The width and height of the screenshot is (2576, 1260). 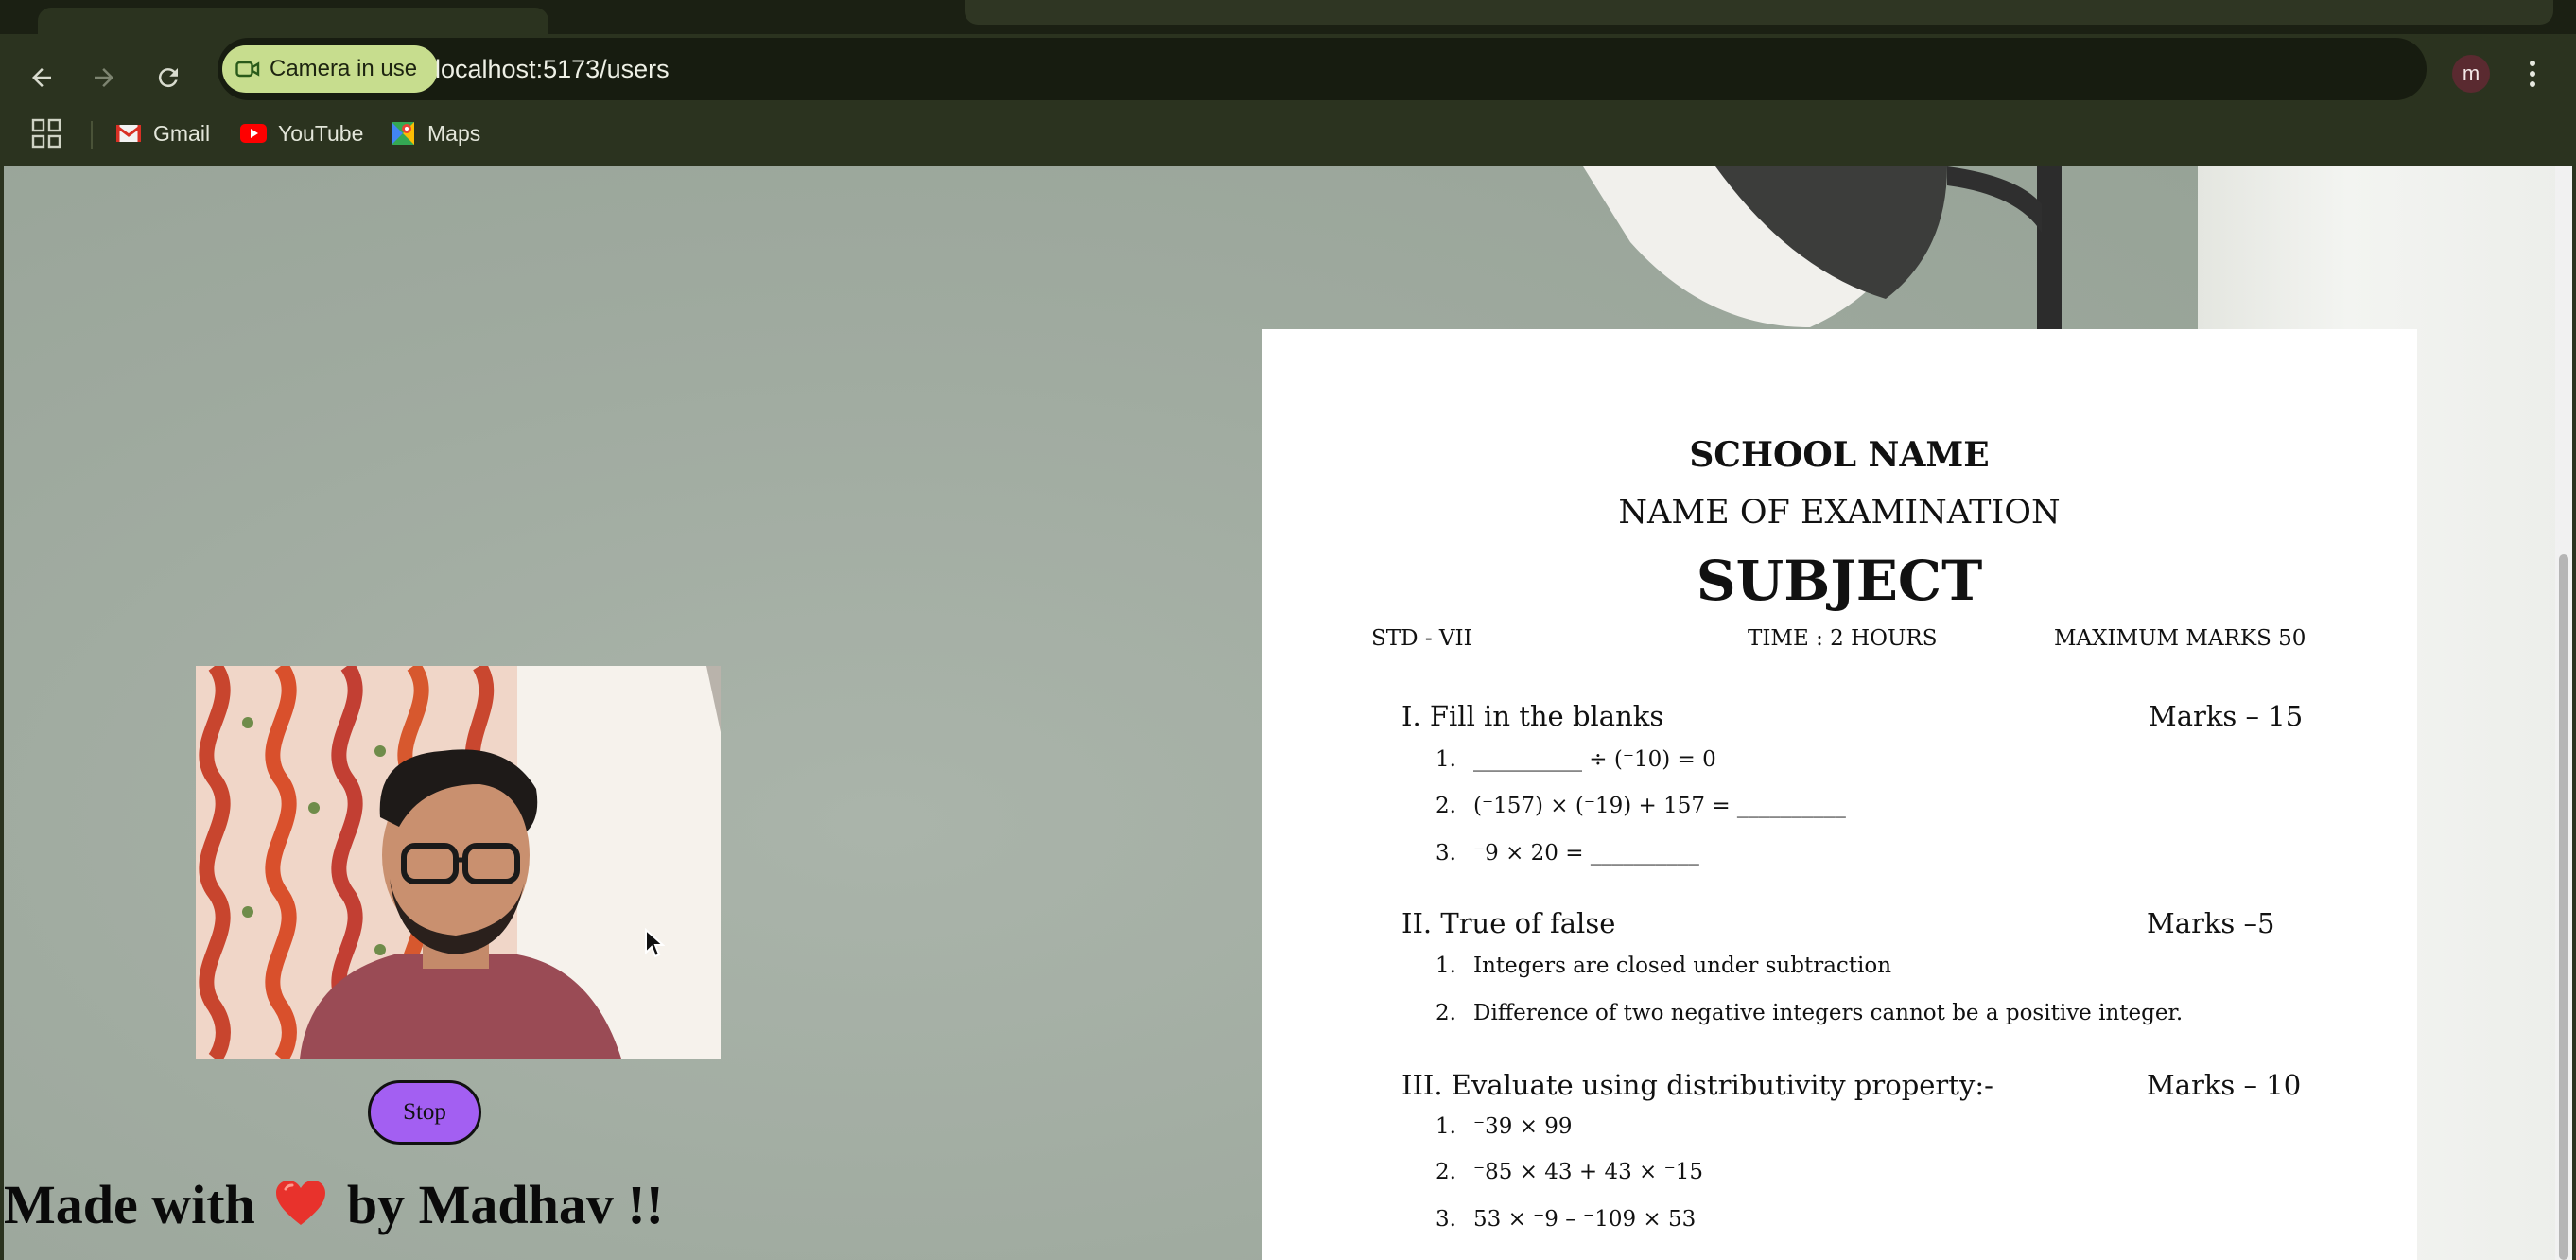 I want to click on url-text: localhost:5173/users, so click(x=552, y=69).